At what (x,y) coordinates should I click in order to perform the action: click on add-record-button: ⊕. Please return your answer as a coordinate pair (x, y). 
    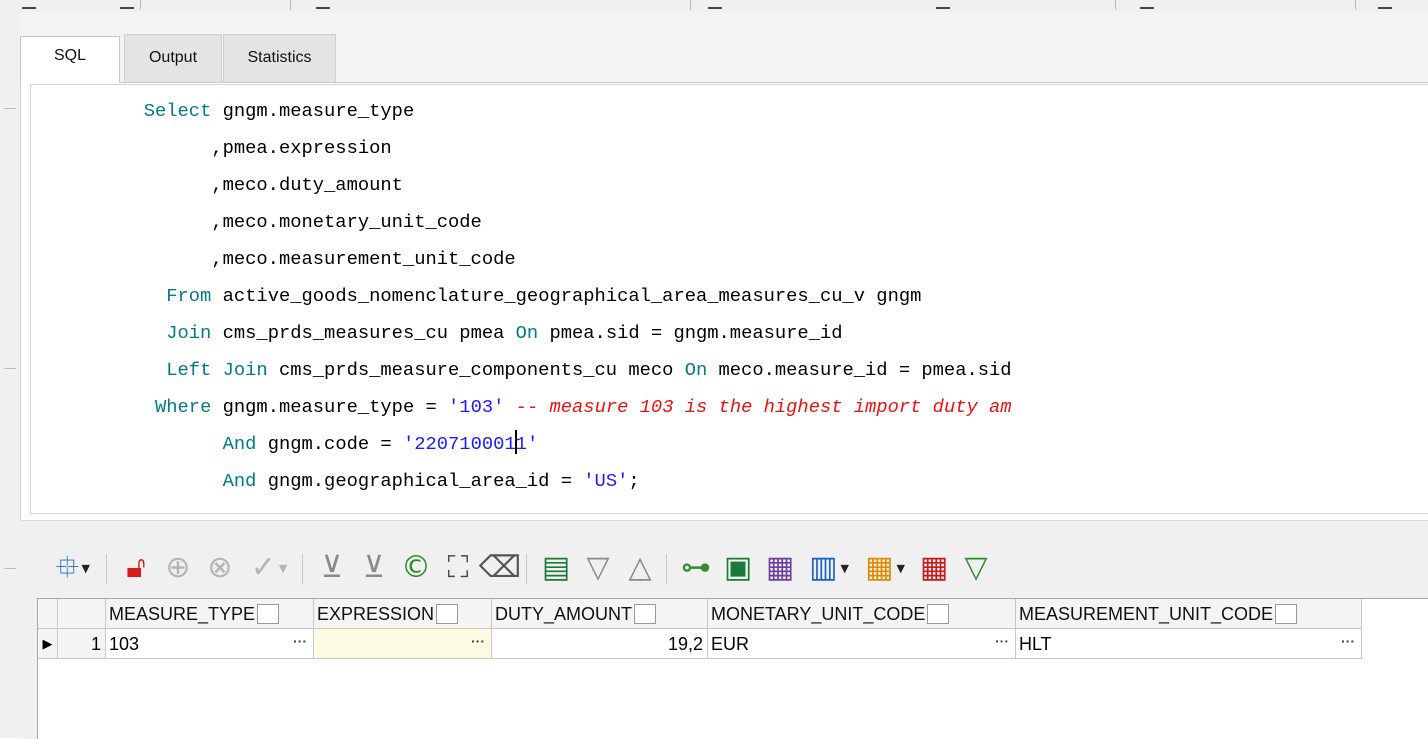
    Looking at the image, I should click on (178, 568).